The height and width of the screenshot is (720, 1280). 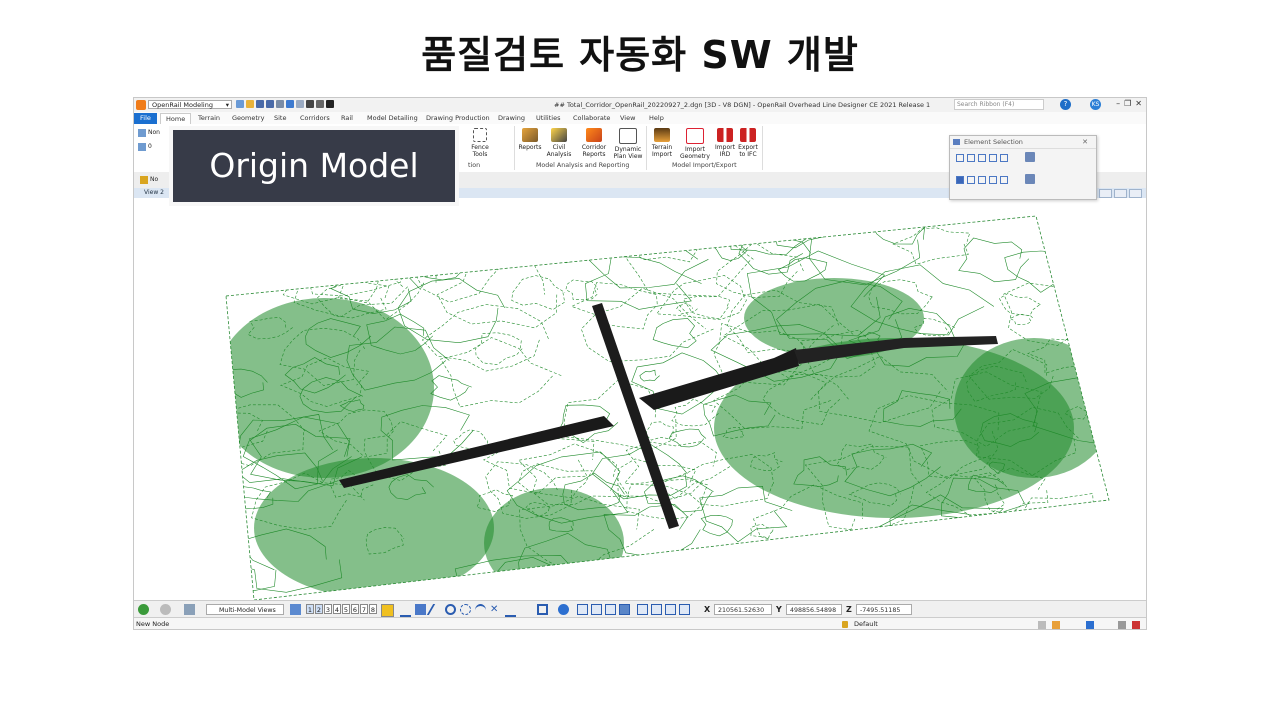 I want to click on view-3-button: 3, so click(x=328, y=609).